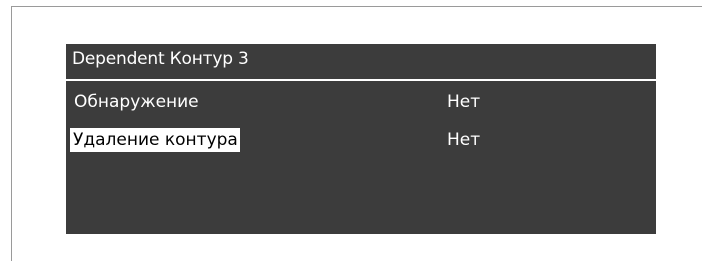 This screenshot has width=702, height=261. Describe the element at coordinates (361, 102) in the screenshot. I see `menu-item-detection: Обнаружение Нет` at that location.